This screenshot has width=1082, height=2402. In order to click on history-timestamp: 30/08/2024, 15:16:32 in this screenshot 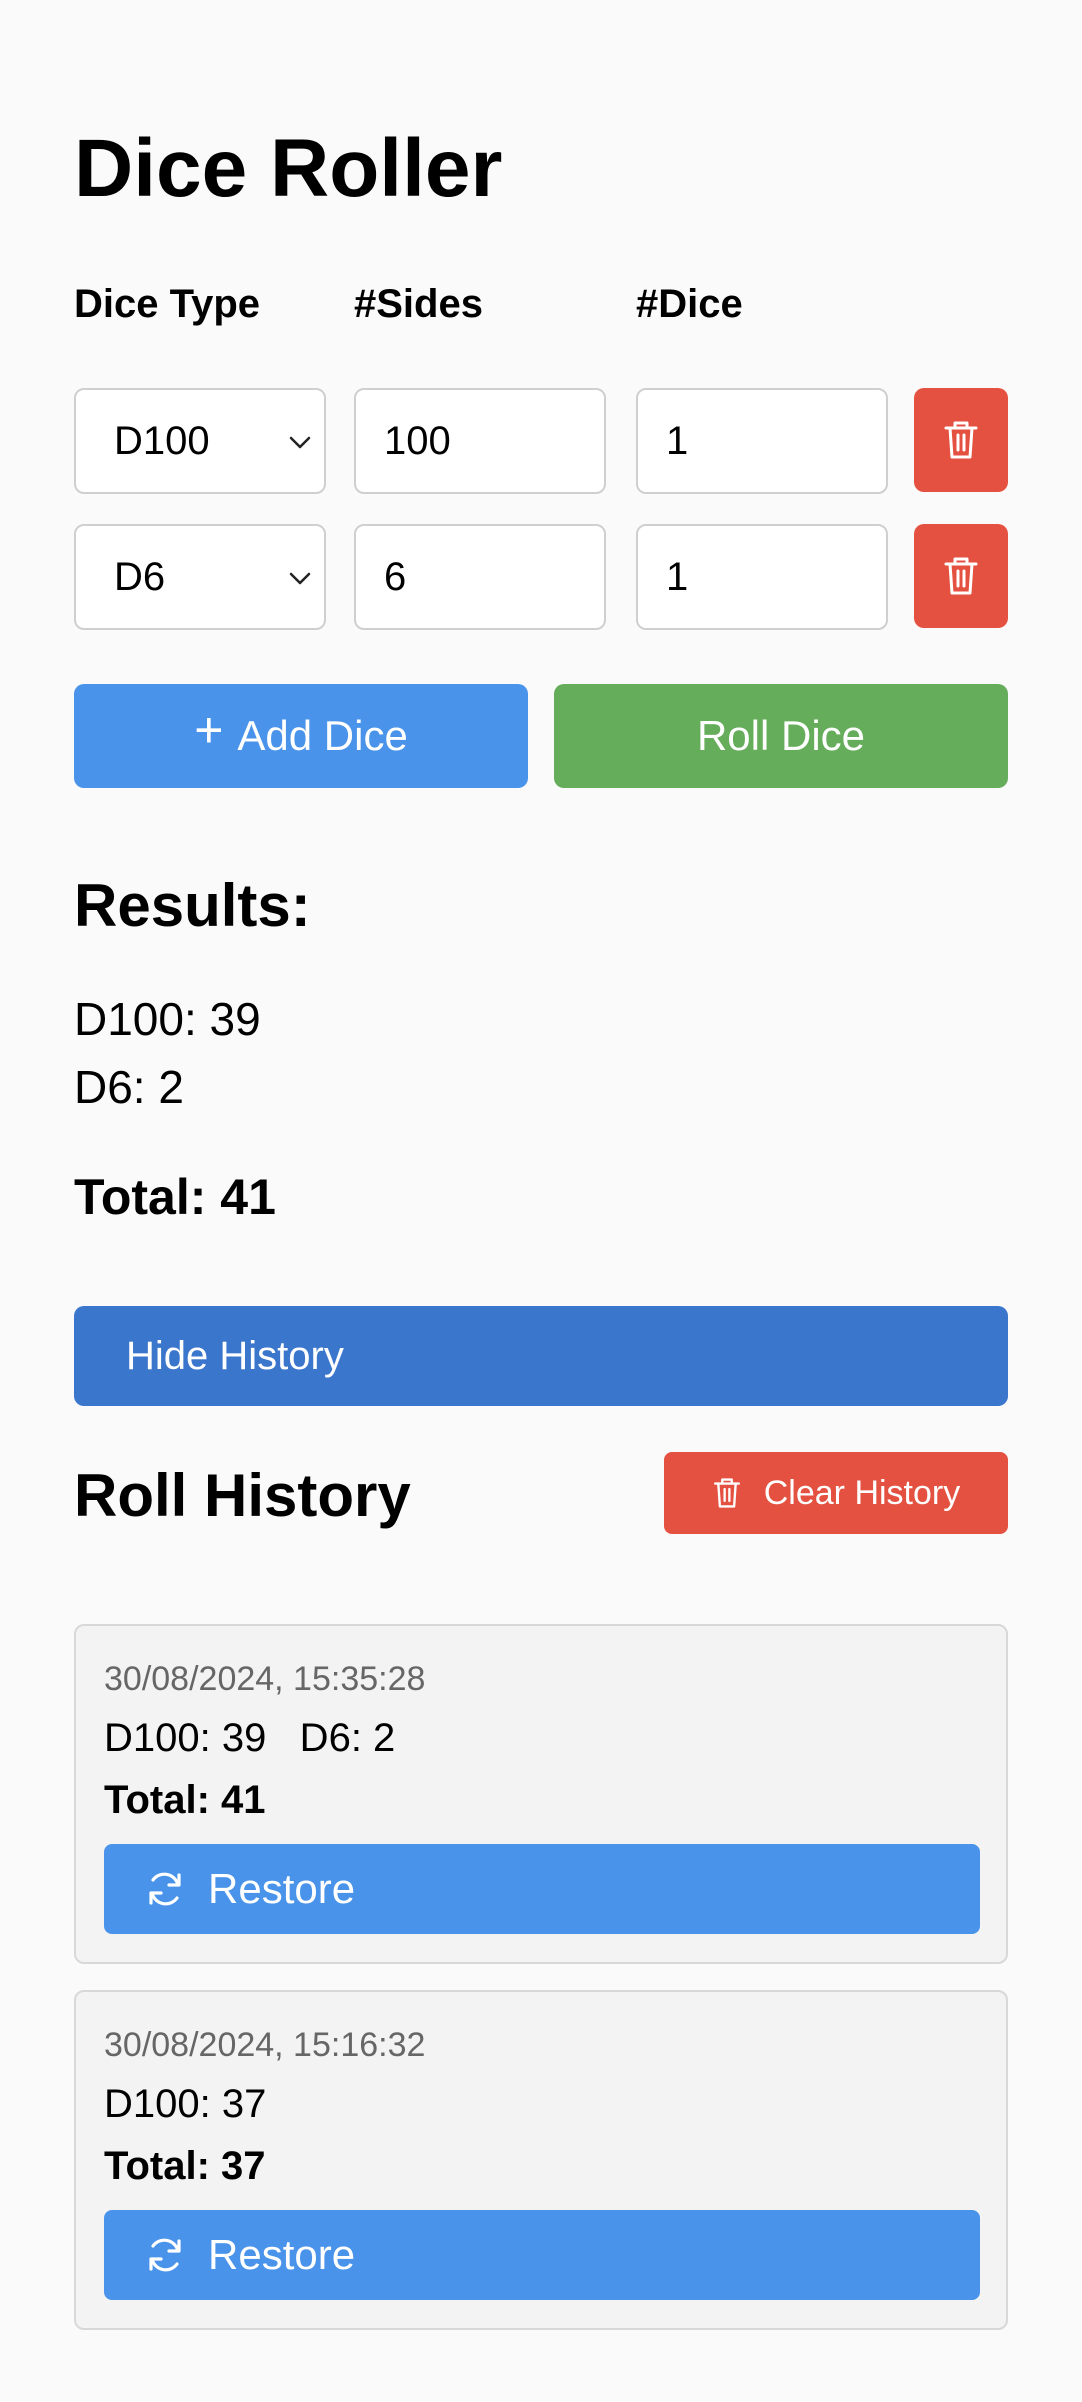, I will do `click(265, 2045)`.